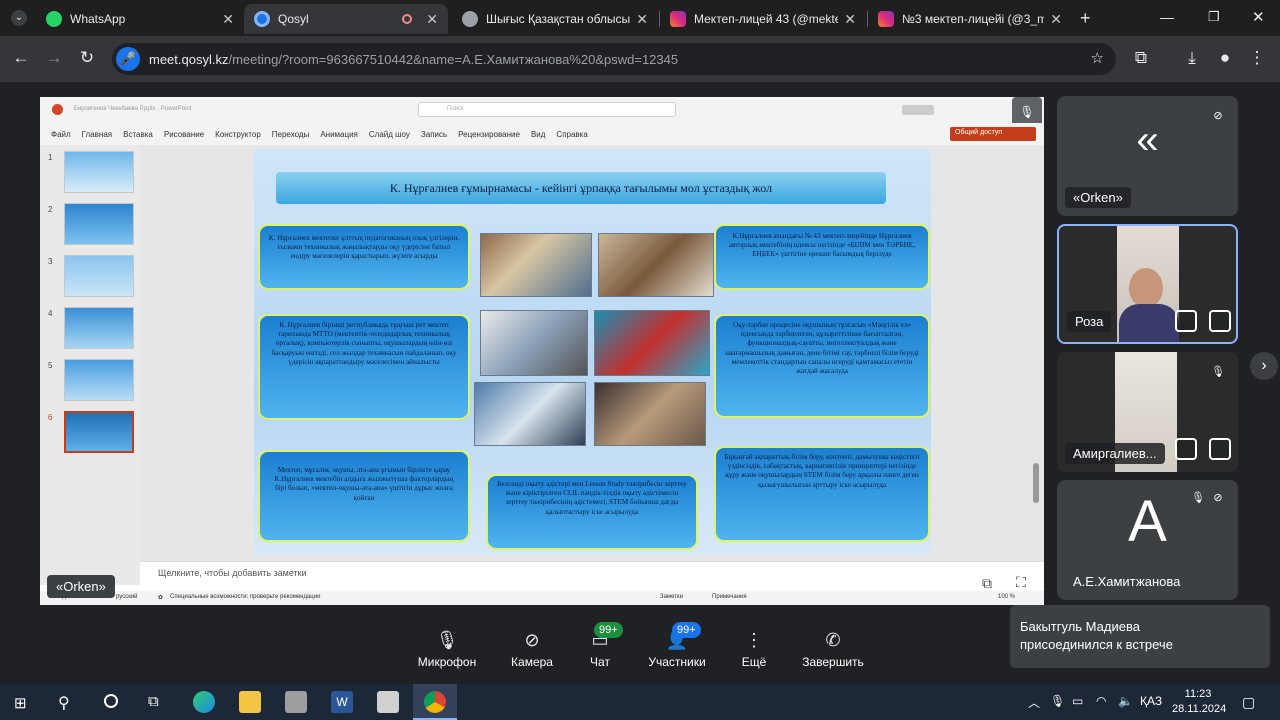 The image size is (1280, 720). Describe the element at coordinates (677, 662) in the screenshot. I see `participants-label: Участники` at that location.